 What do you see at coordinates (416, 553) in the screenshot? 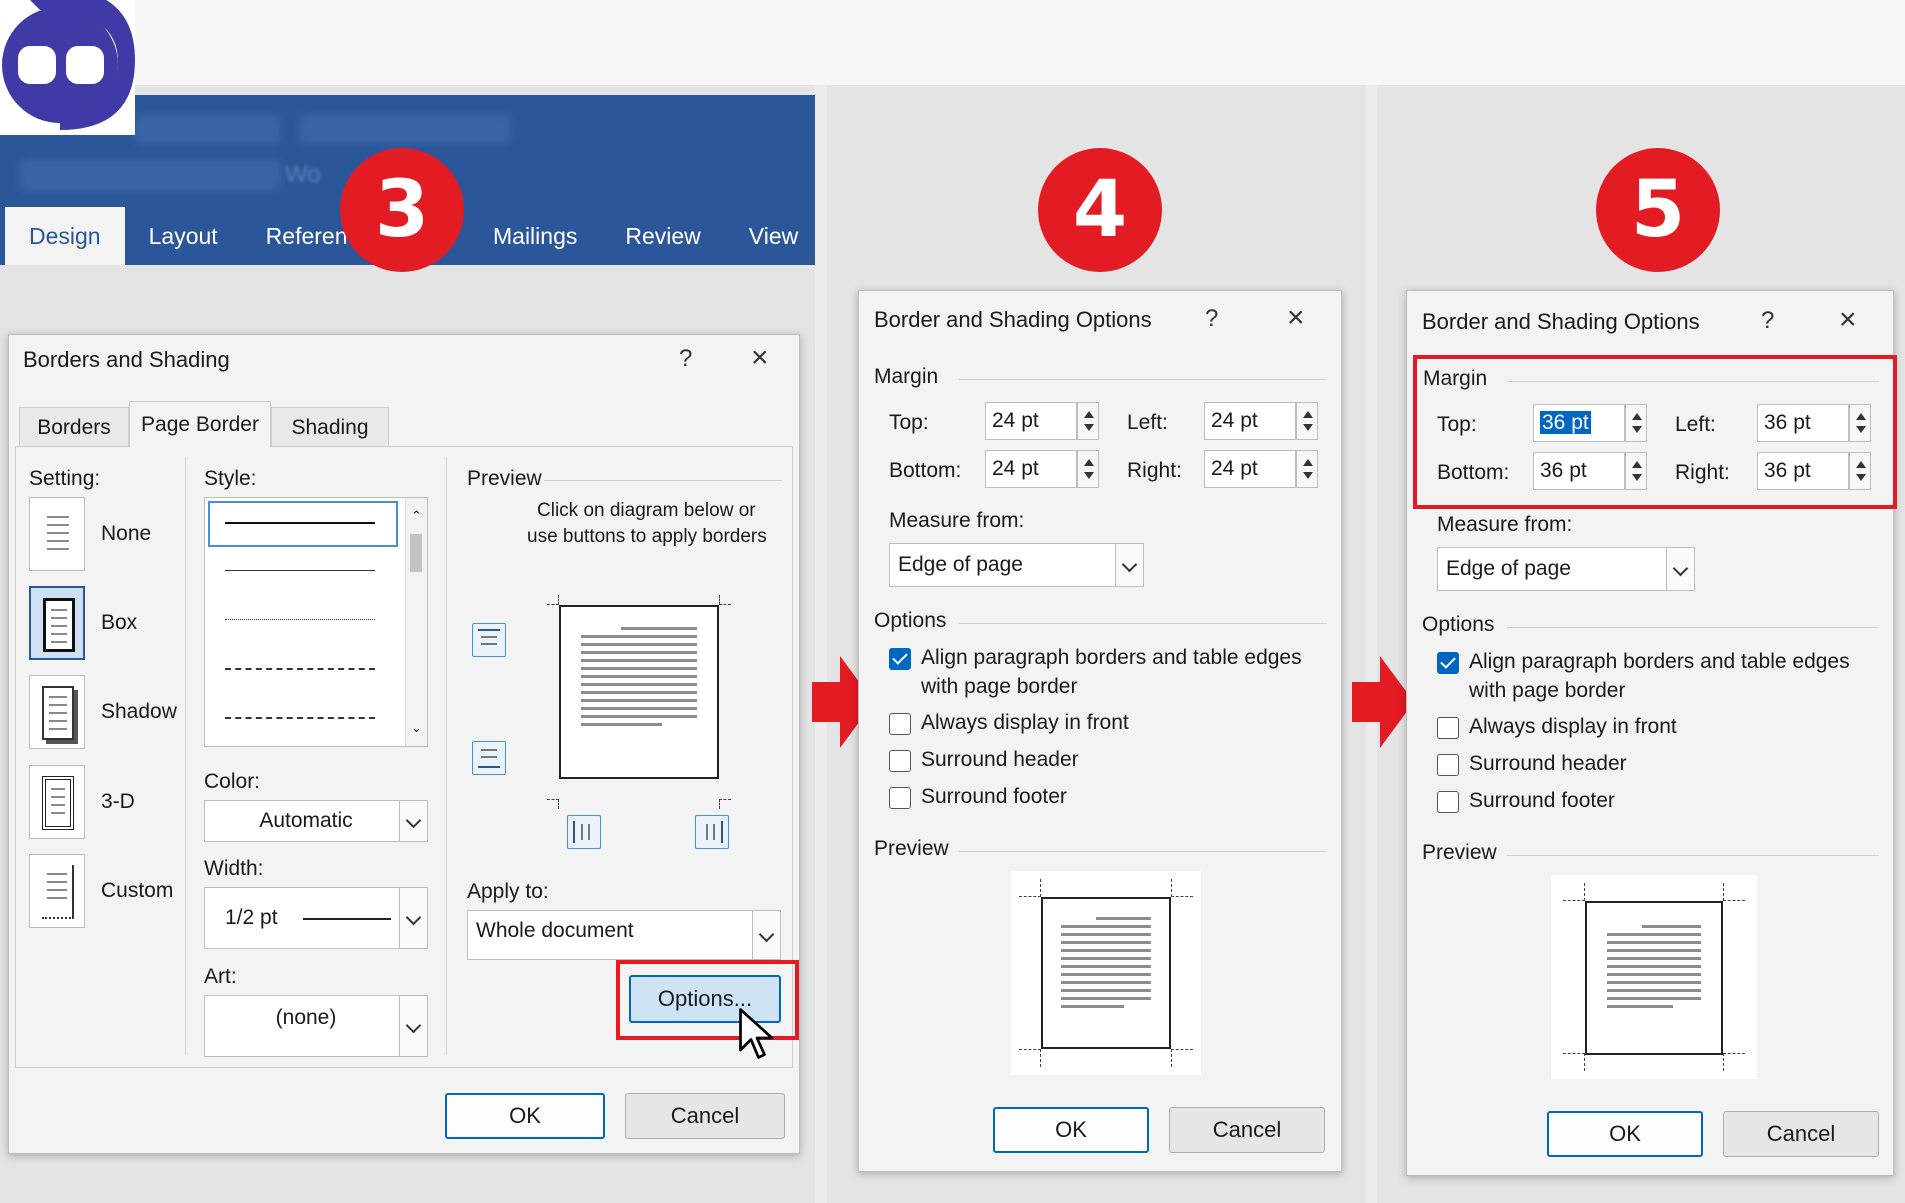
I see `scroll-thumb` at bounding box center [416, 553].